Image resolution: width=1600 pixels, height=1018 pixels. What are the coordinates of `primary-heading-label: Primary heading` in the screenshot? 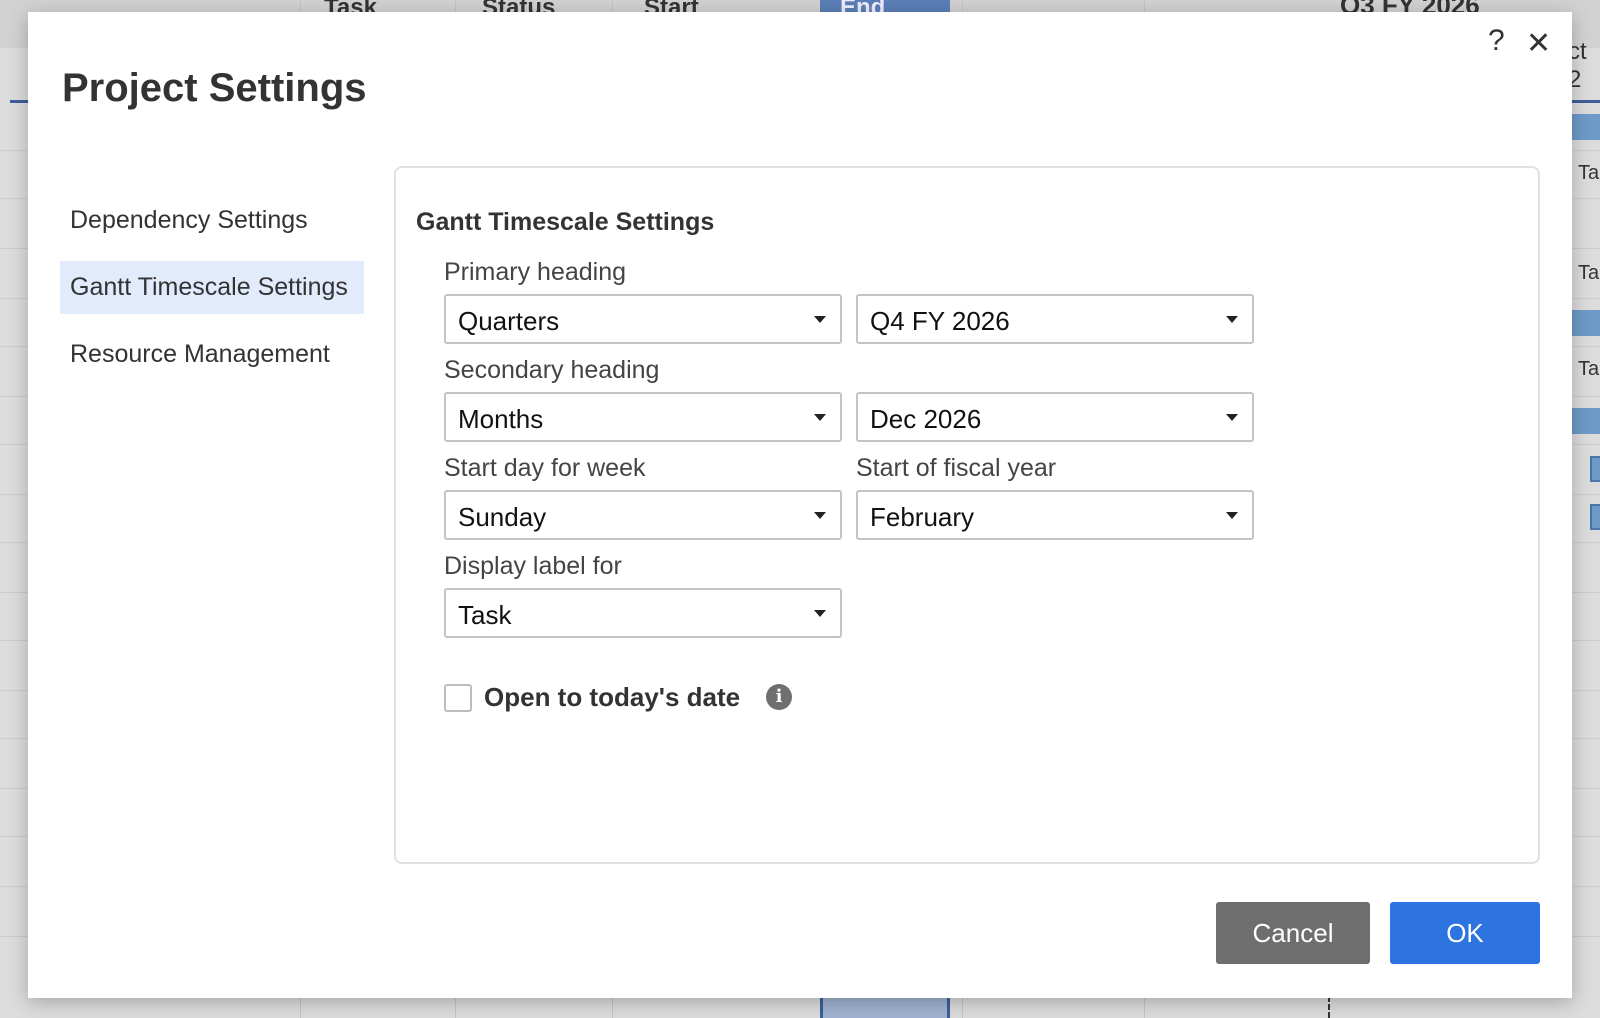 It's located at (535, 272).